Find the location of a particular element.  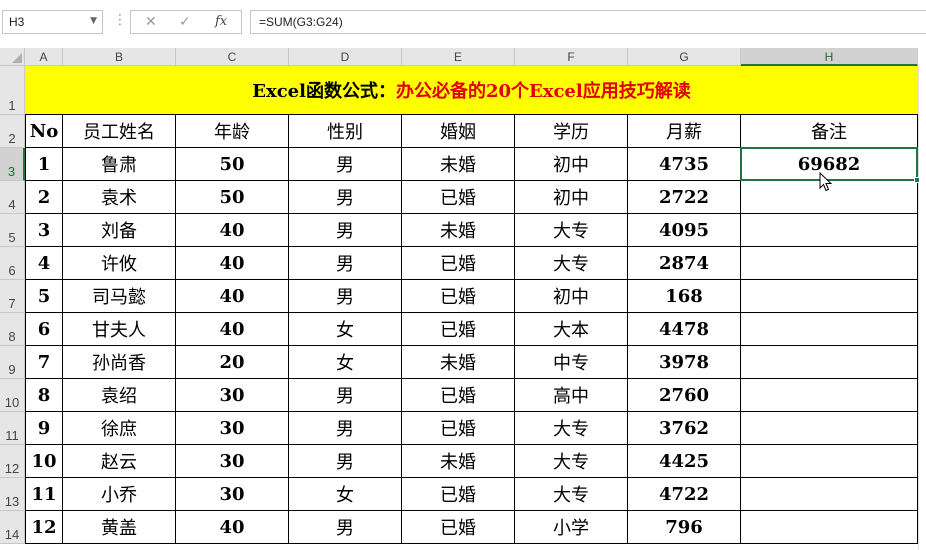

name-box: H3 ▼ is located at coordinates (52, 22).